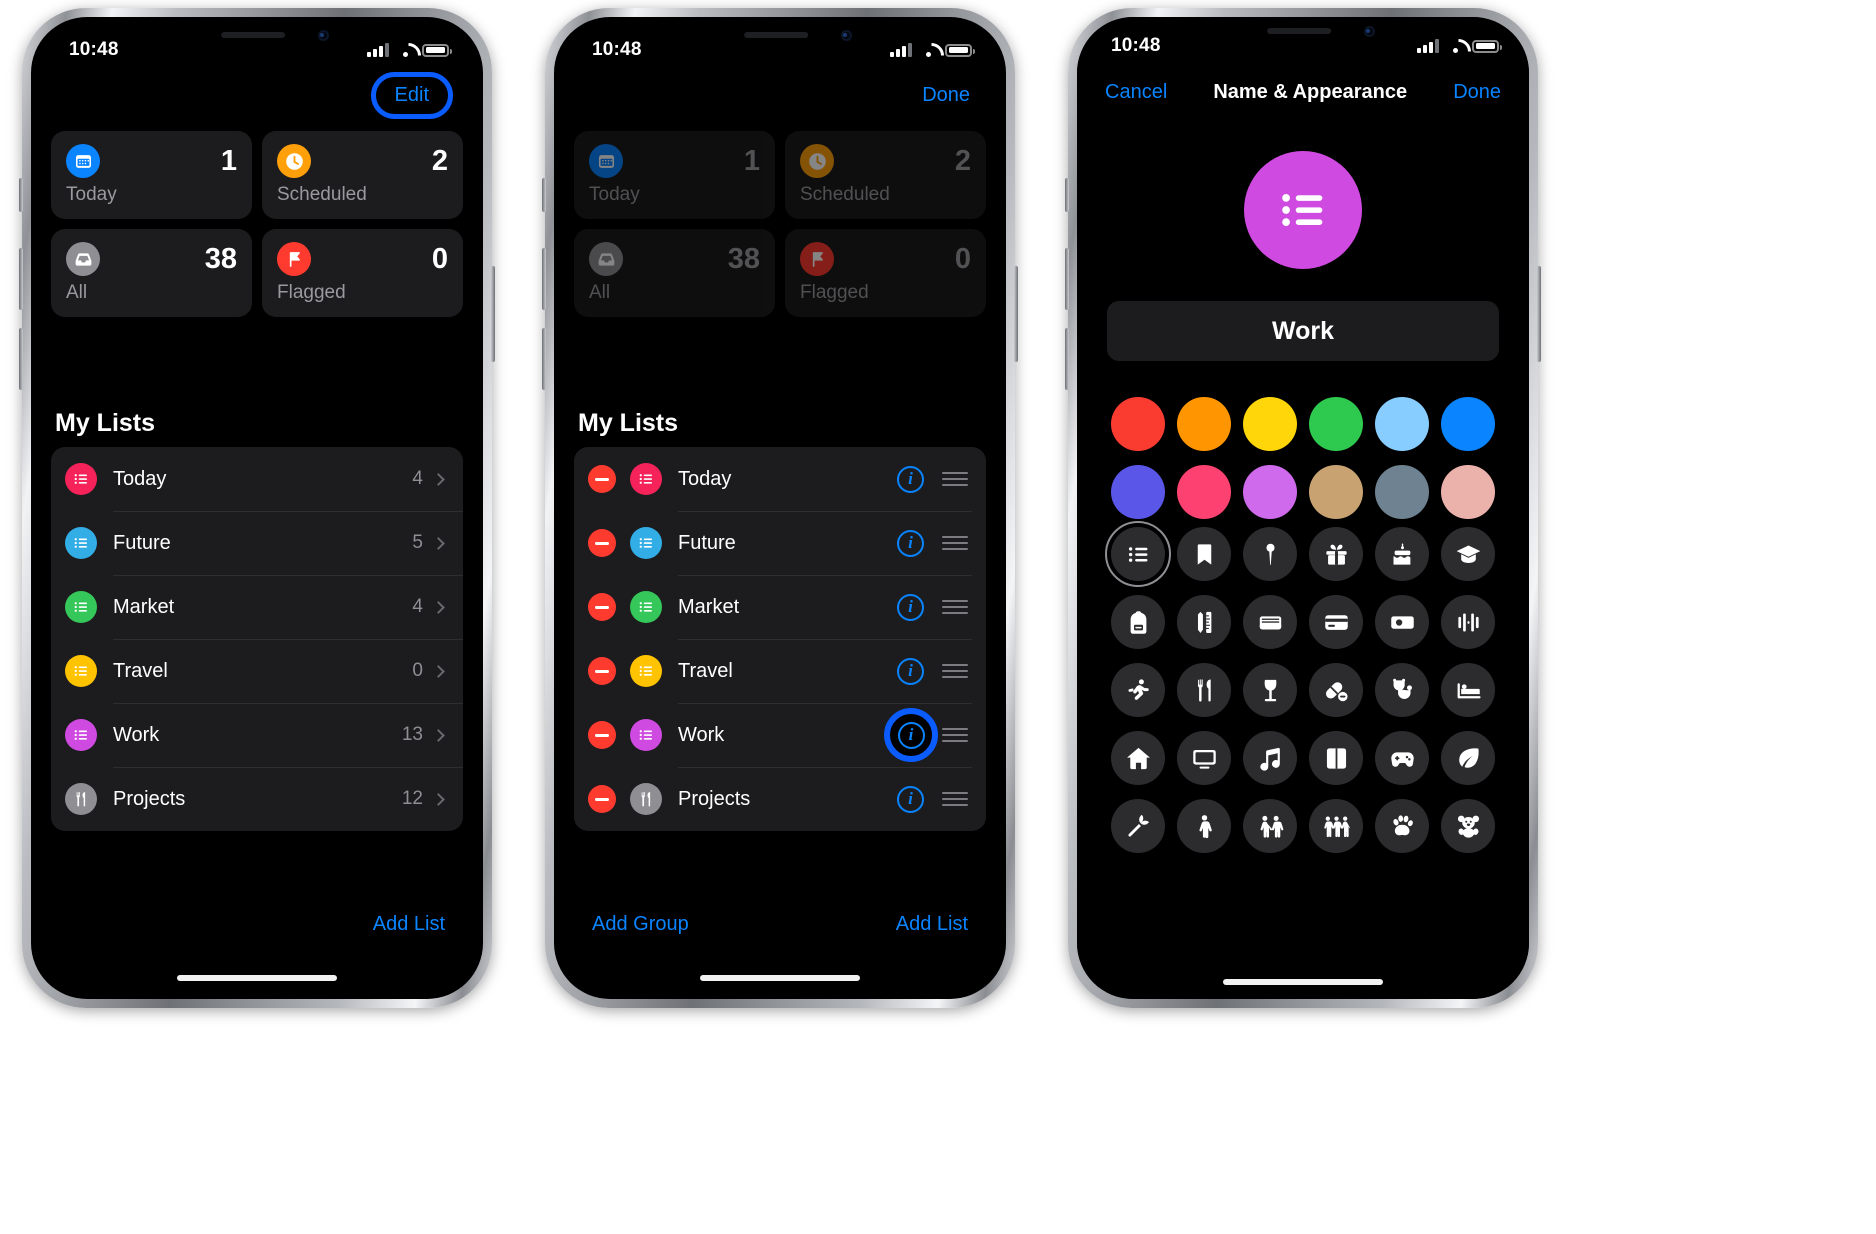 The image size is (1876, 1234). What do you see at coordinates (1270, 424) in the screenshot?
I see `color-swatch-yellow` at bounding box center [1270, 424].